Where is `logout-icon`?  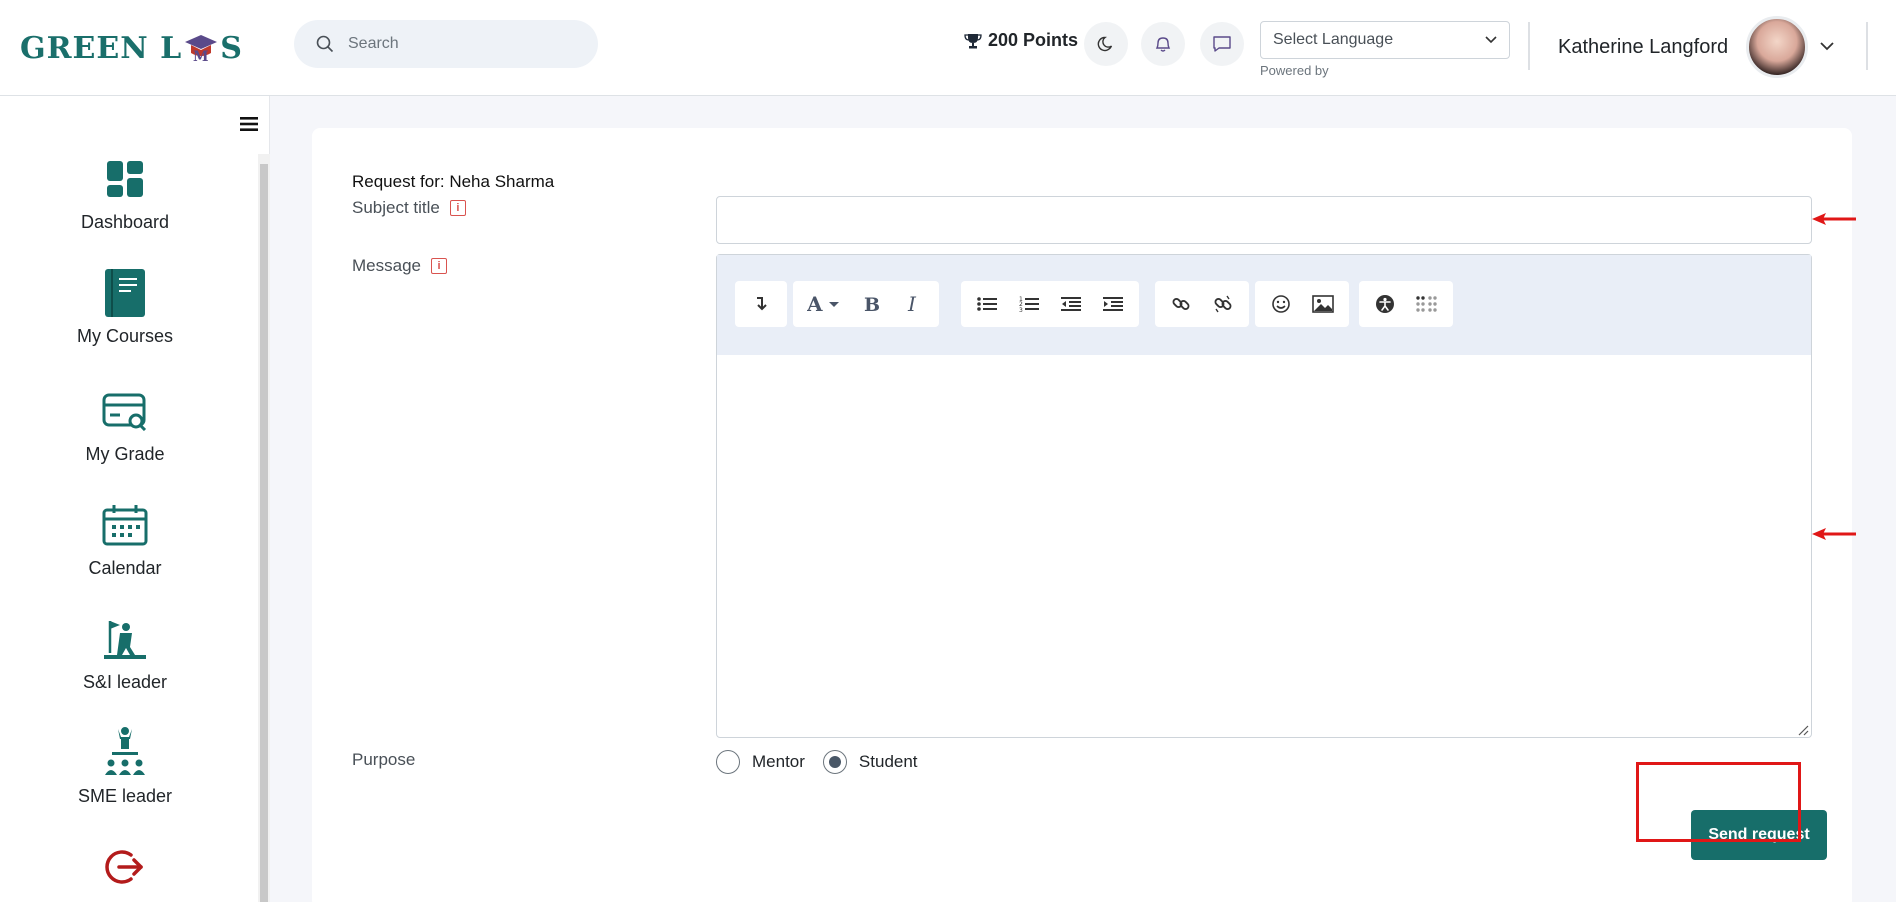
logout-icon is located at coordinates (125, 867).